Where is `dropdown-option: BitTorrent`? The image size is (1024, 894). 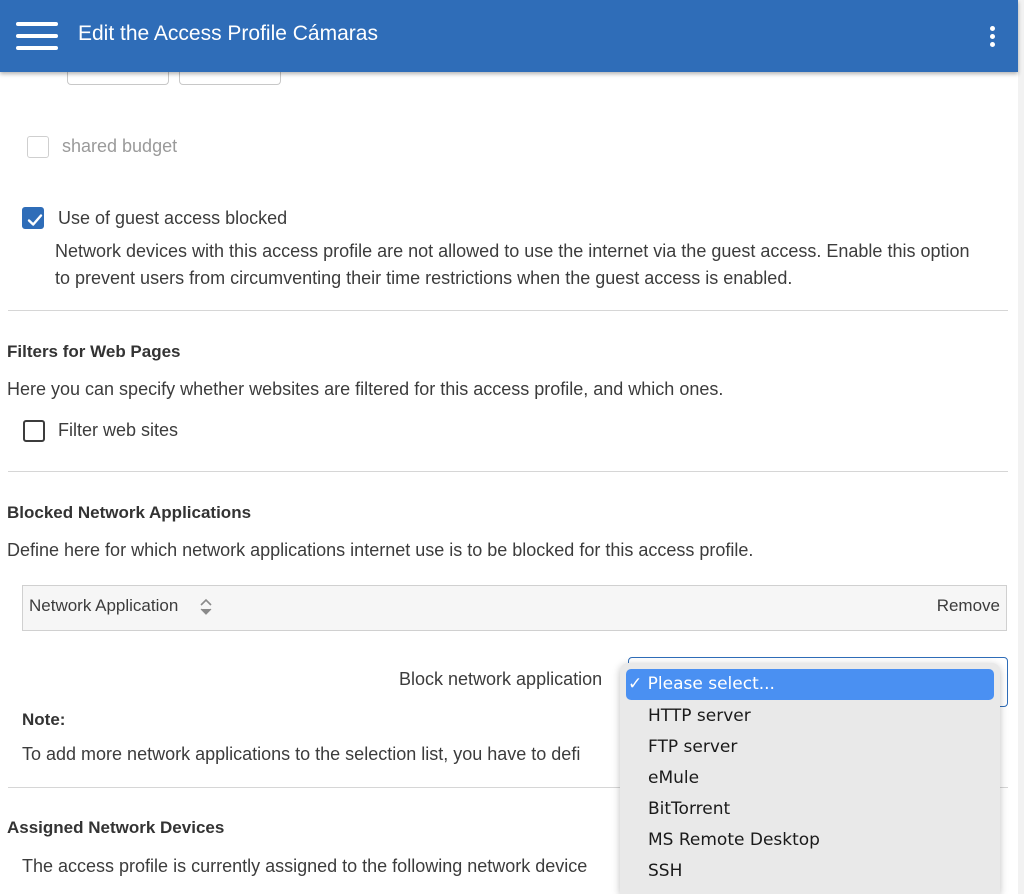 dropdown-option: BitTorrent is located at coordinates (810, 809).